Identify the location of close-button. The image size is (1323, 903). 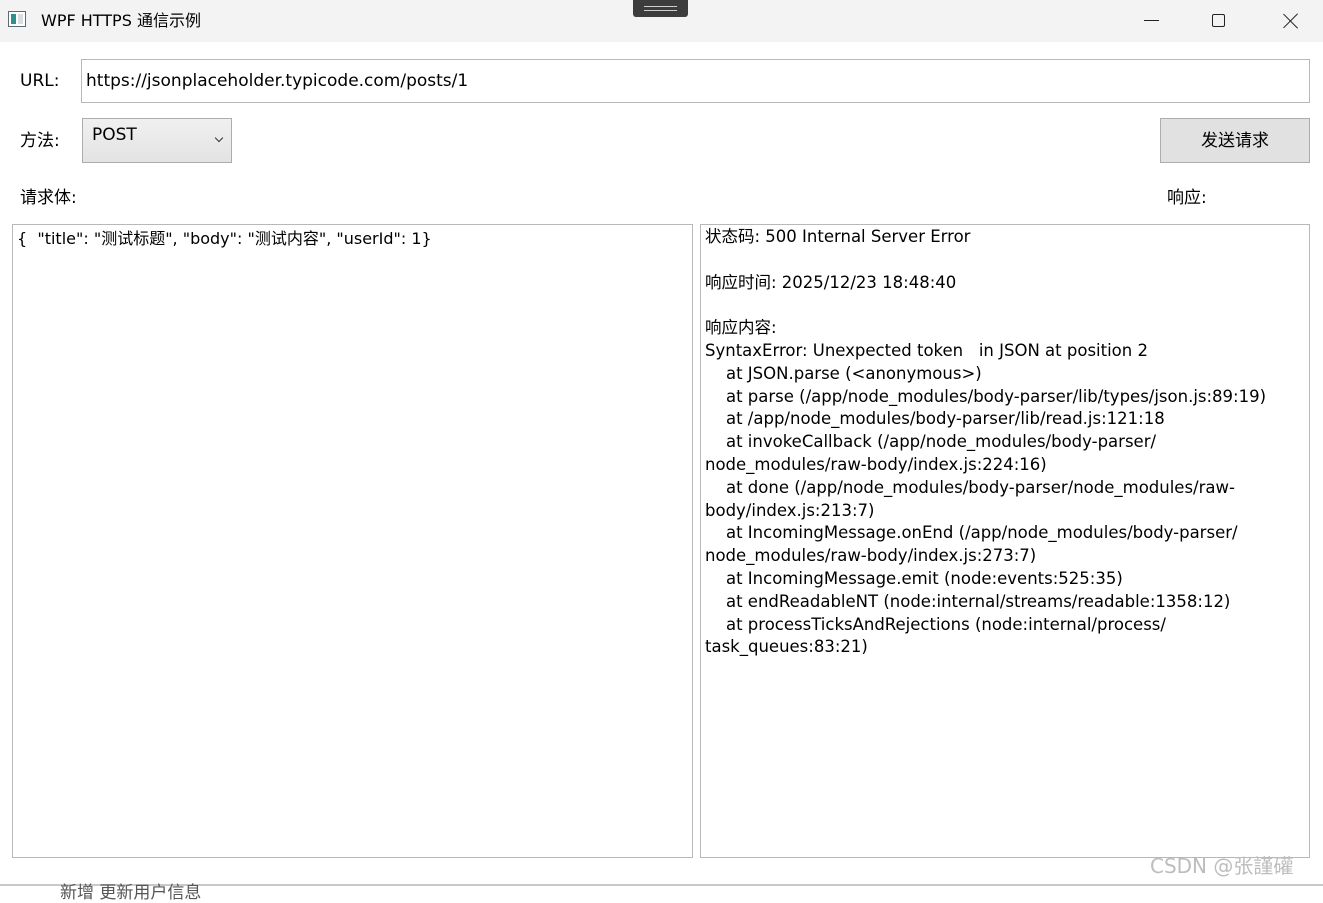
(1291, 21).